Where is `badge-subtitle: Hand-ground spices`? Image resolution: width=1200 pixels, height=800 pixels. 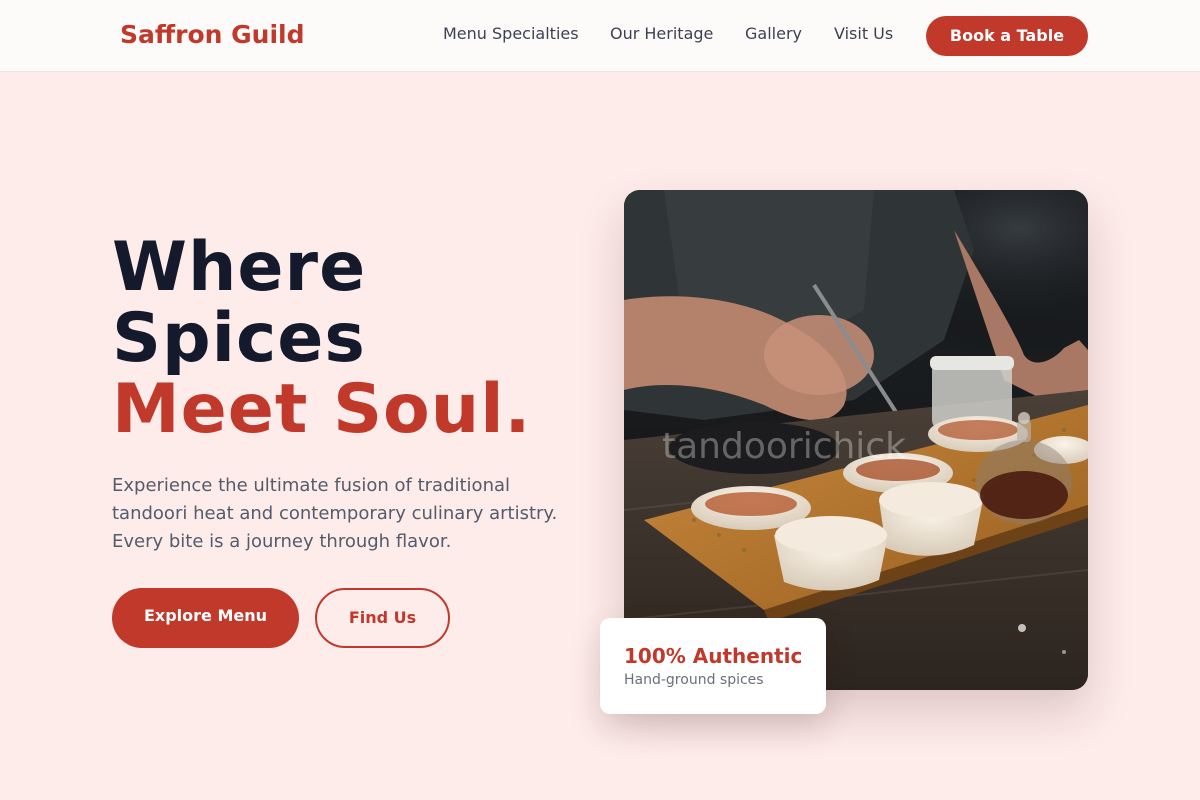 badge-subtitle: Hand-ground spices is located at coordinates (694, 680).